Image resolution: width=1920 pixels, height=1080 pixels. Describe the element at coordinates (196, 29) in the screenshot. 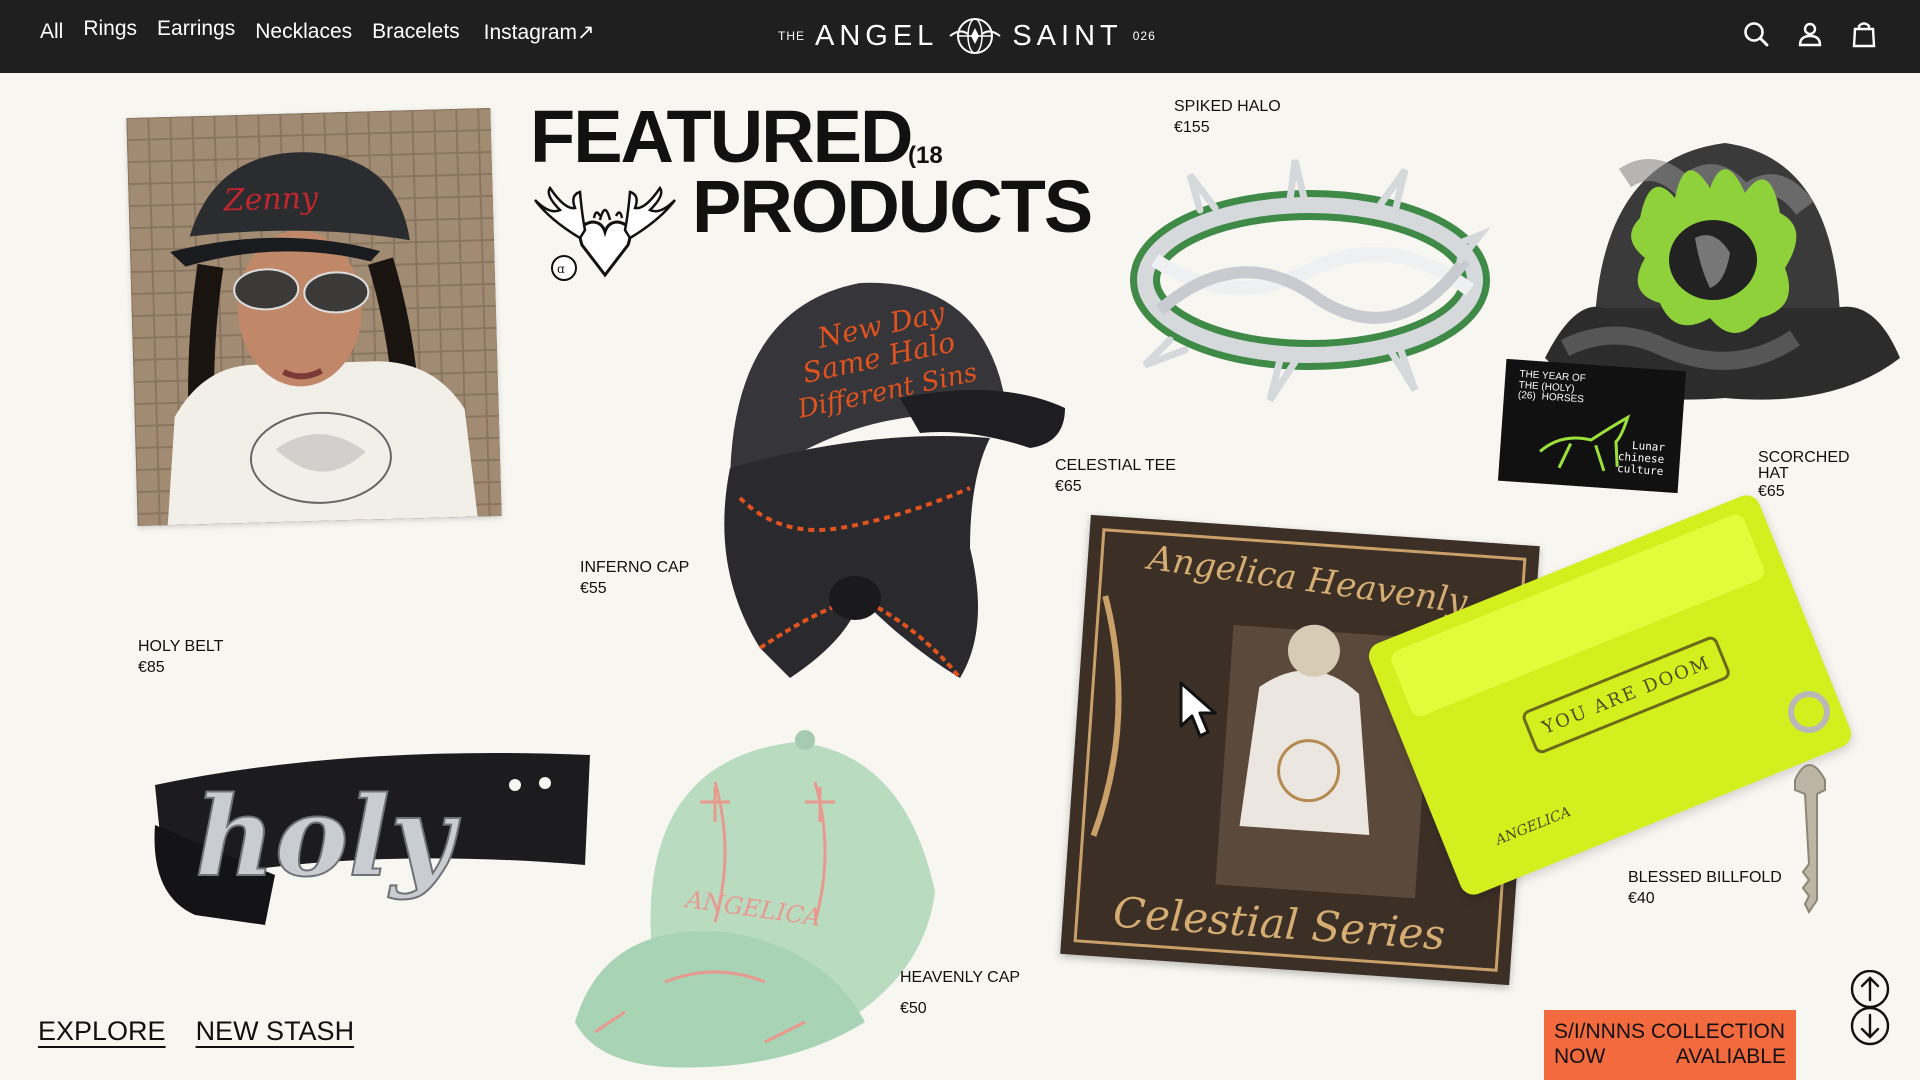

I see `nav-link-earrings: Earrings` at that location.